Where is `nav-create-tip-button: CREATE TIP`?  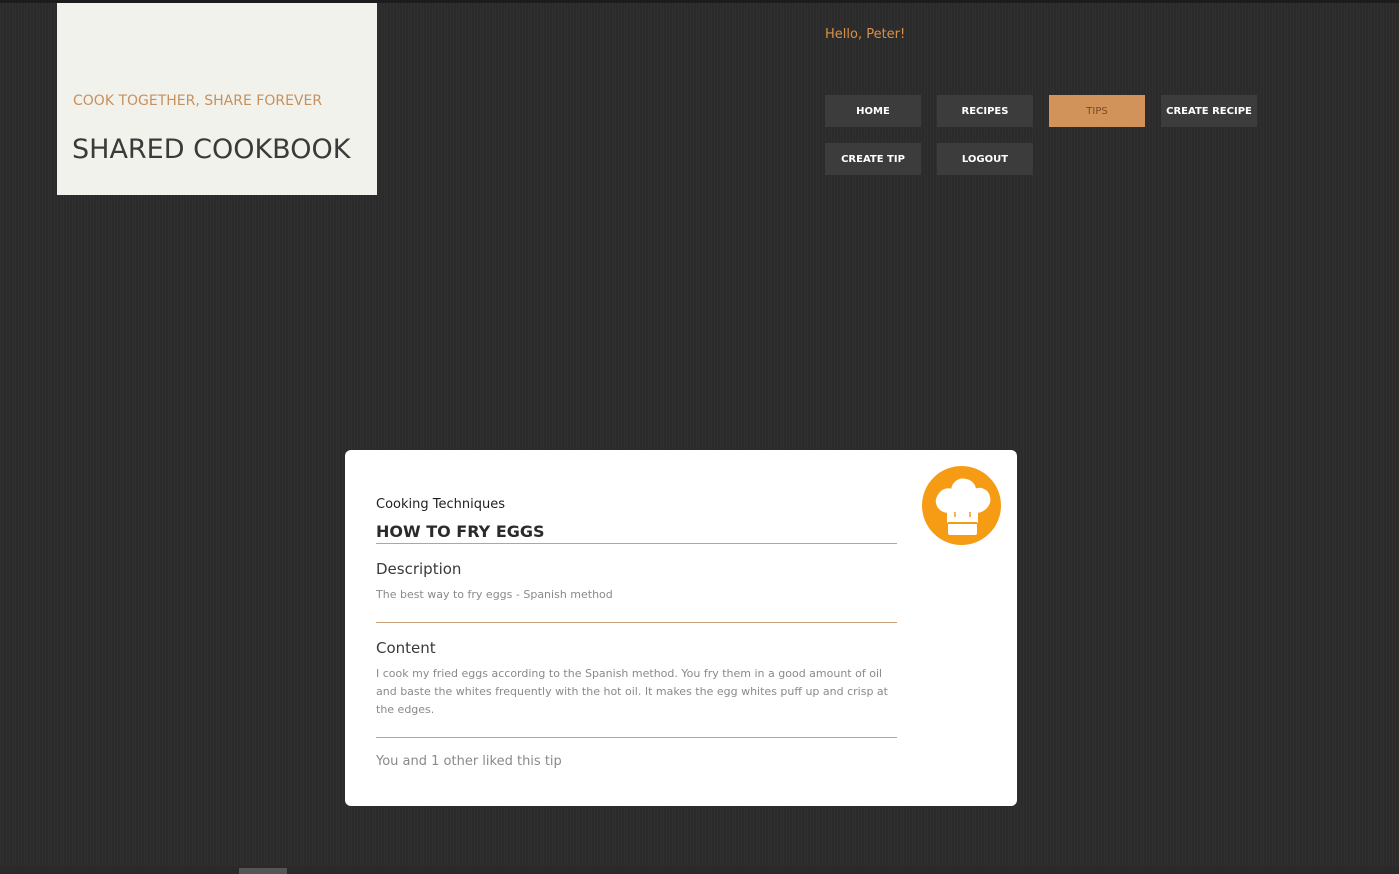 nav-create-tip-button: CREATE TIP is located at coordinates (873, 159).